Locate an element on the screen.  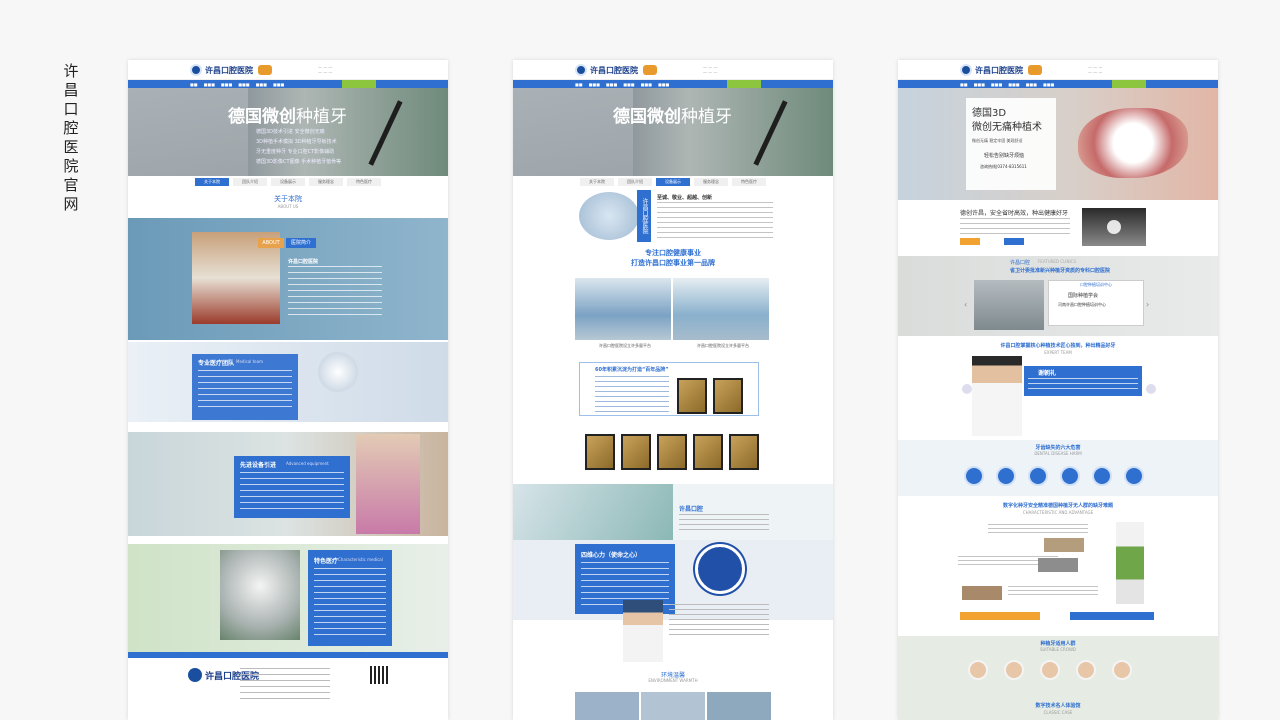
case-subtitle: CLASSIC CASE is located at coordinates (1058, 712).